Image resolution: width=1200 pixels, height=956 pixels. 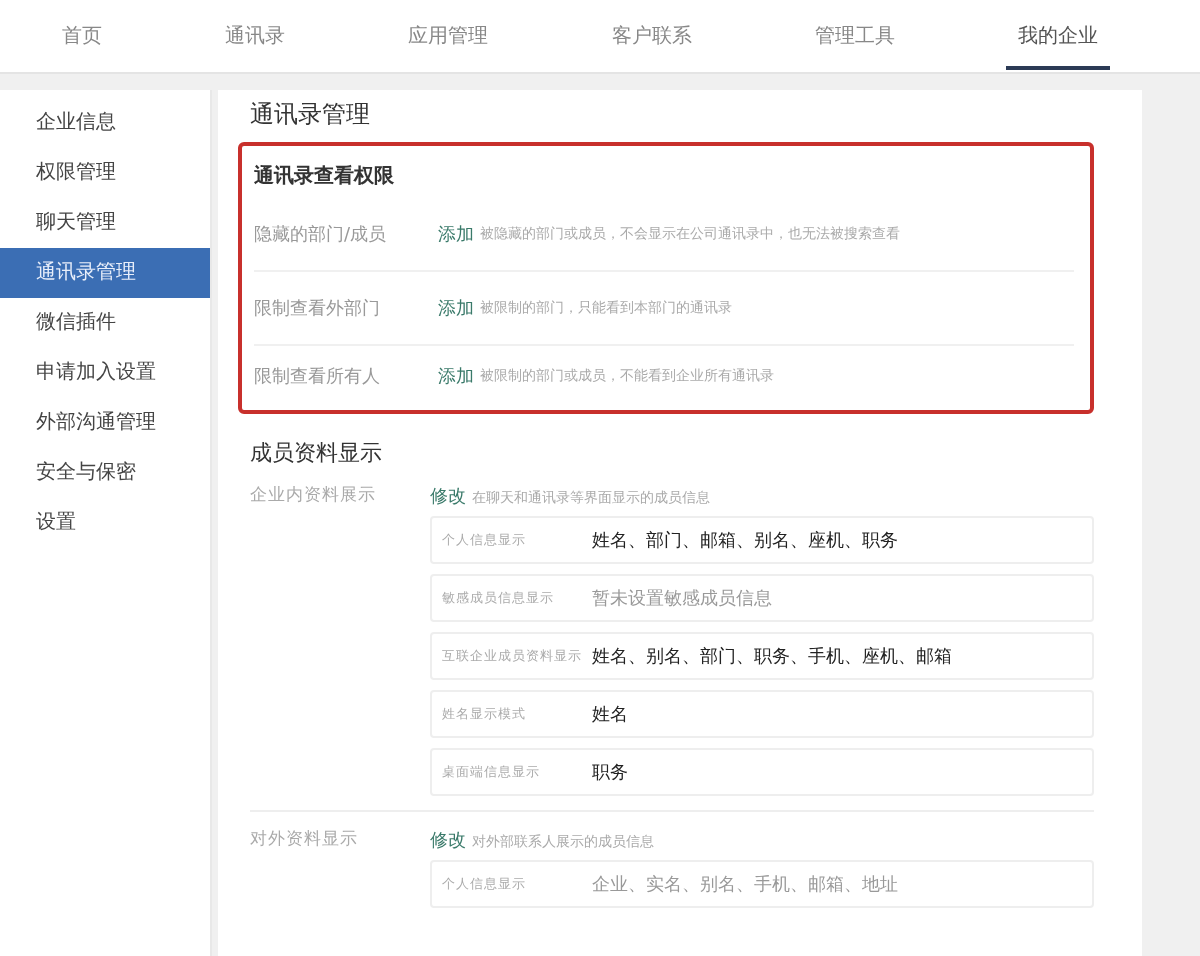 What do you see at coordinates (610, 773) in the screenshot?
I see `field-value: 职务` at bounding box center [610, 773].